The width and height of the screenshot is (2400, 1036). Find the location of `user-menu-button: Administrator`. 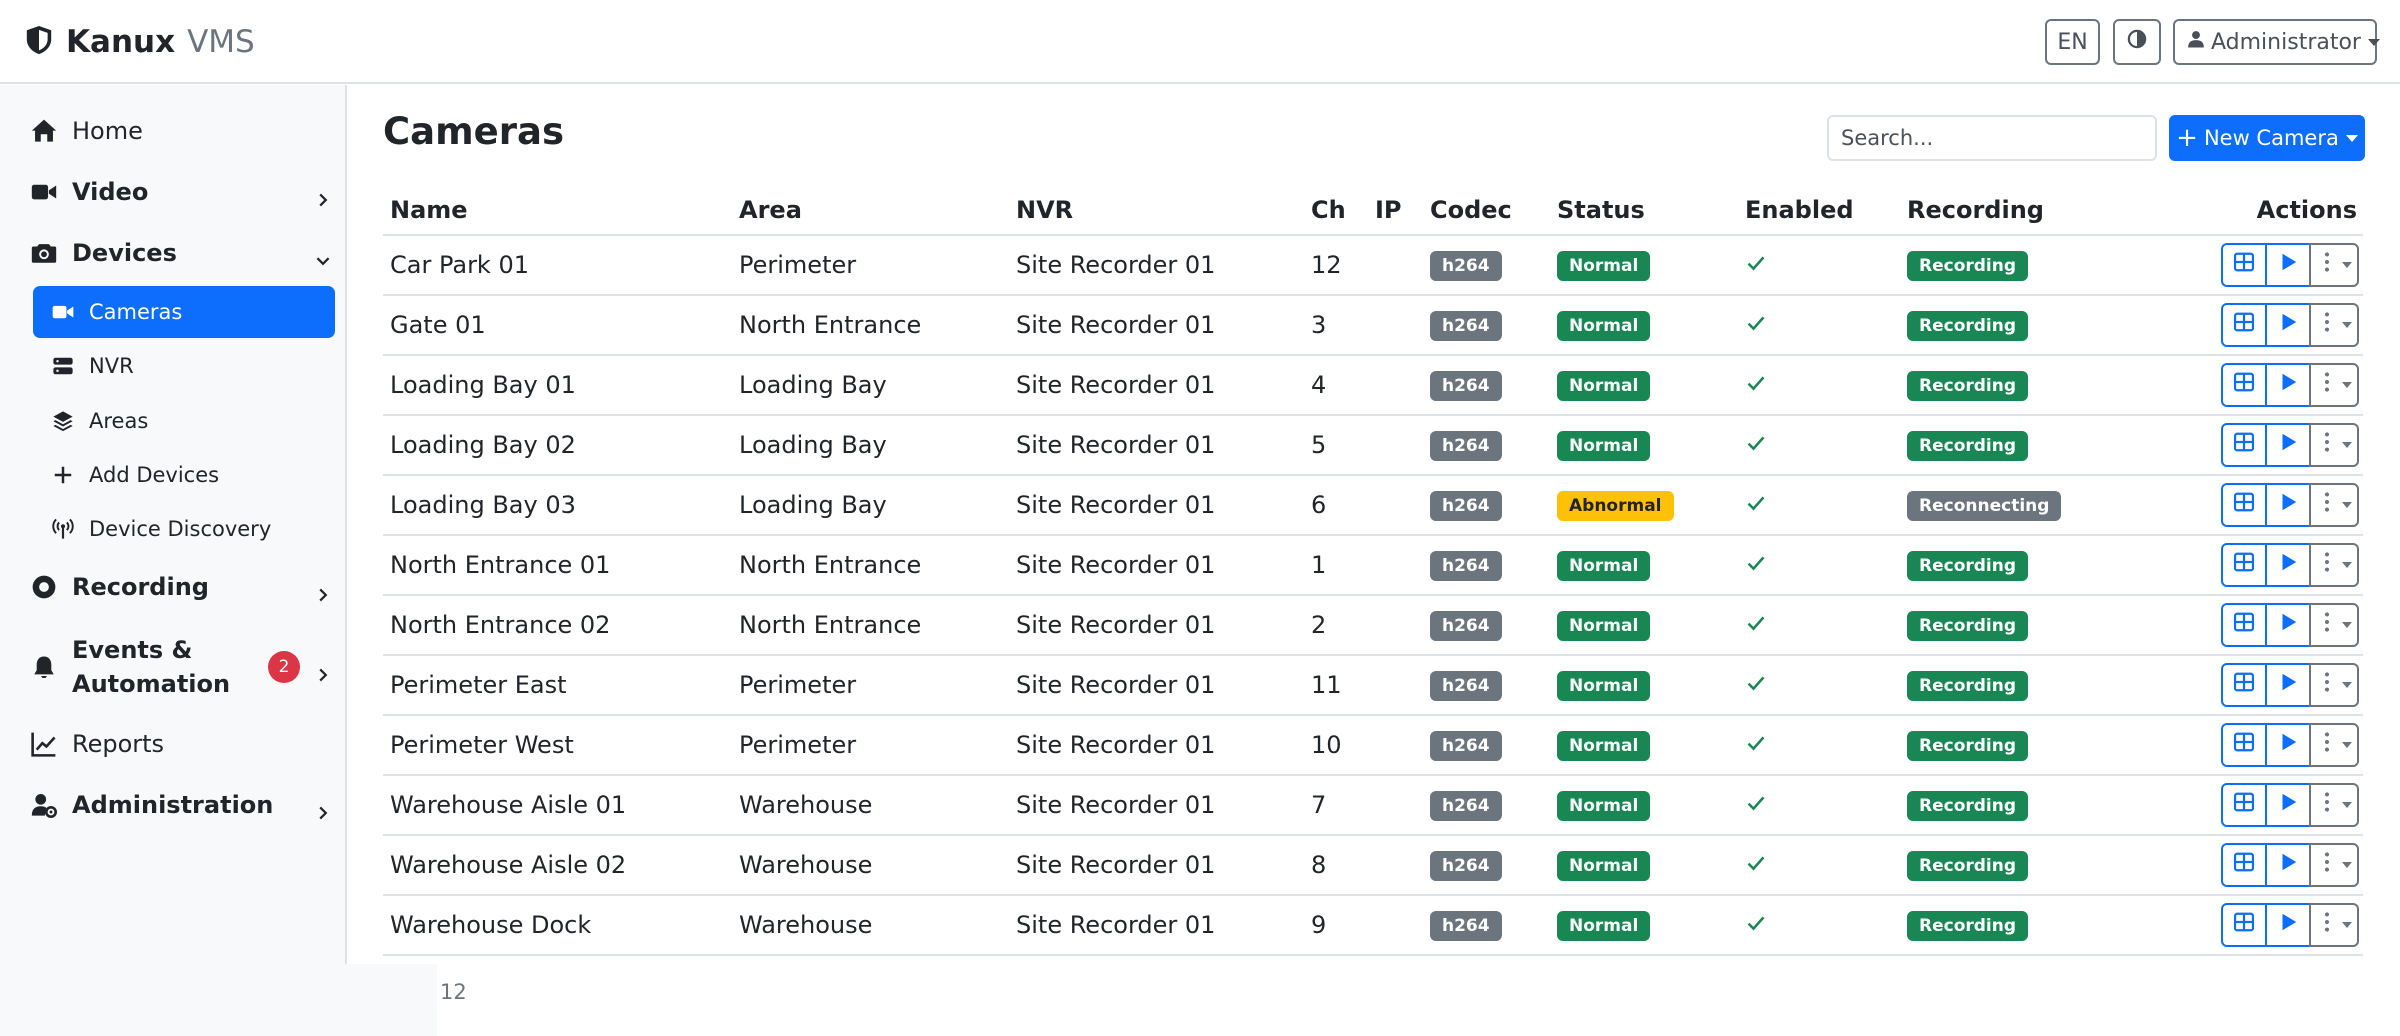

user-menu-button: Administrator is located at coordinates (2276, 42).